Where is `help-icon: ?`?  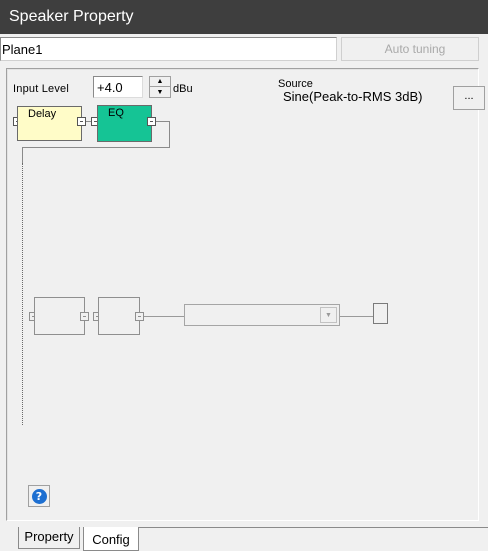
help-icon: ? is located at coordinates (39, 496).